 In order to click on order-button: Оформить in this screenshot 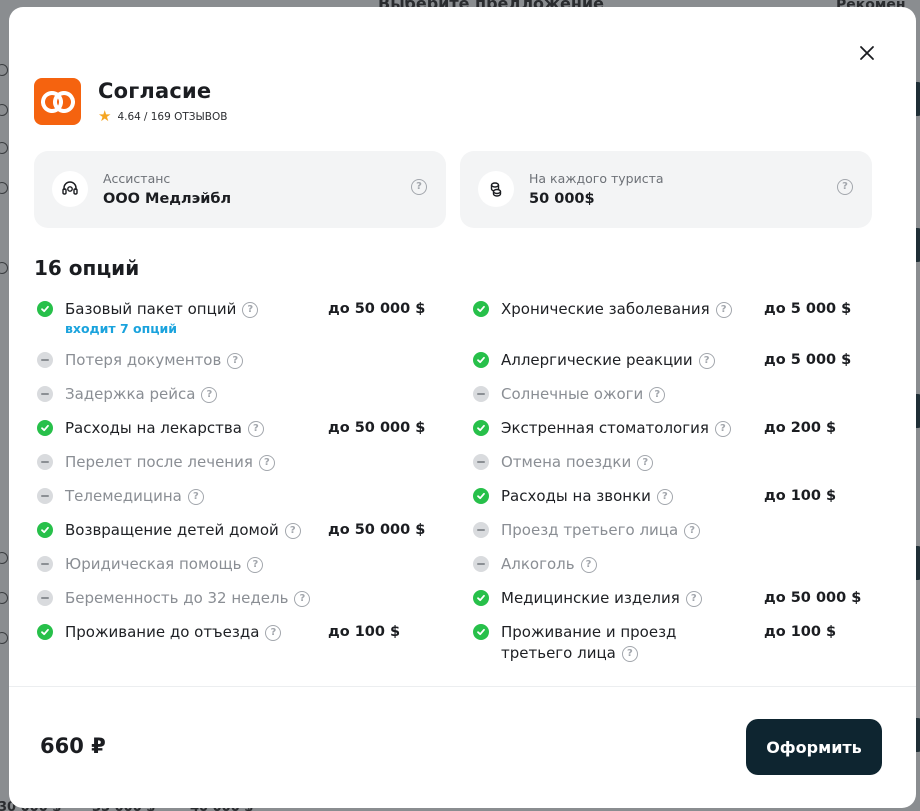, I will do `click(814, 747)`.